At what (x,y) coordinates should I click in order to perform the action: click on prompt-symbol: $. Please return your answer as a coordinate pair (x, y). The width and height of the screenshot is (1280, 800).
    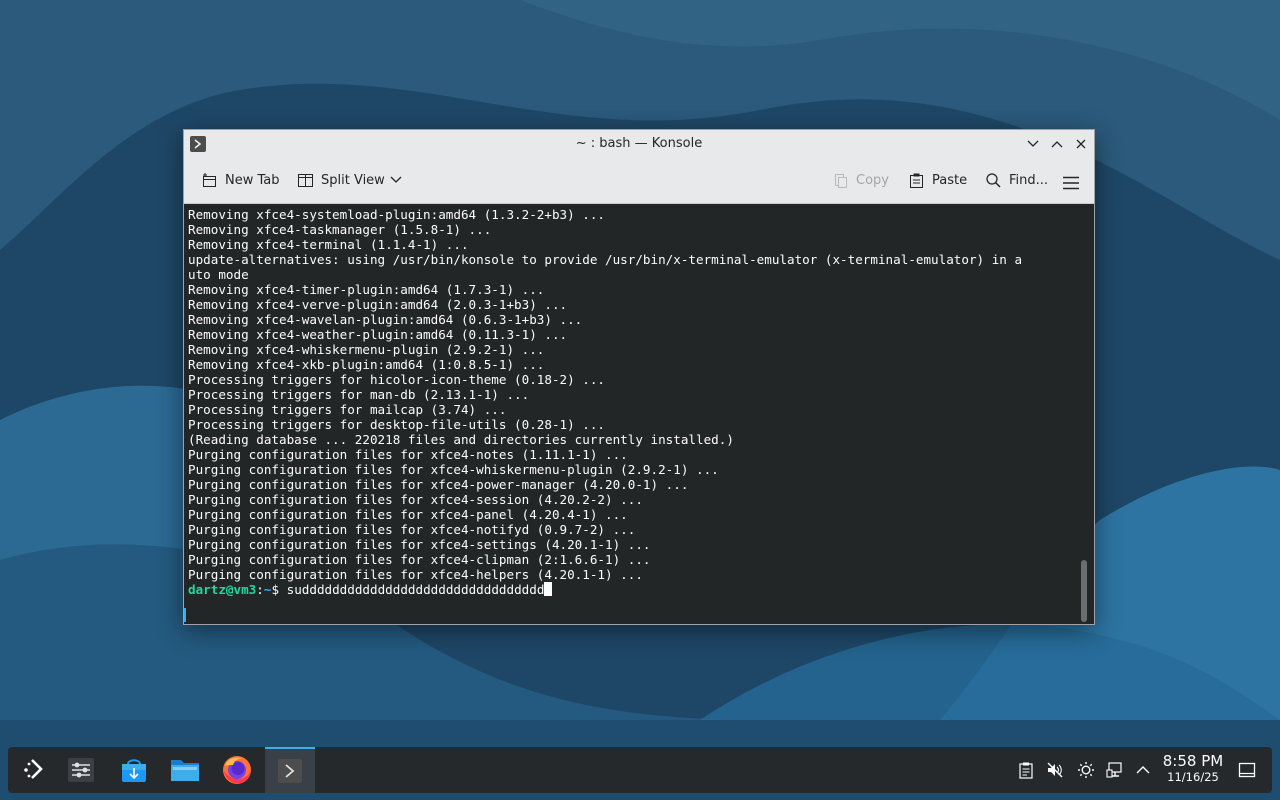
    Looking at the image, I should click on (279, 589).